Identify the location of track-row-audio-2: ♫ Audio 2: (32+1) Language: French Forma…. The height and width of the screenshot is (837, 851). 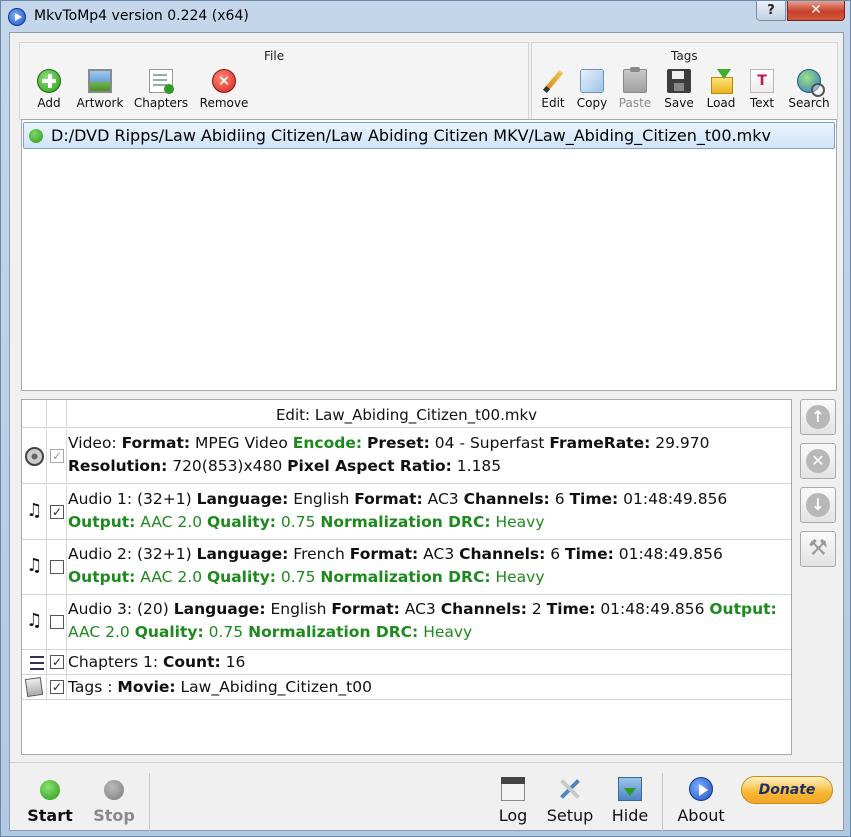
(406, 567).